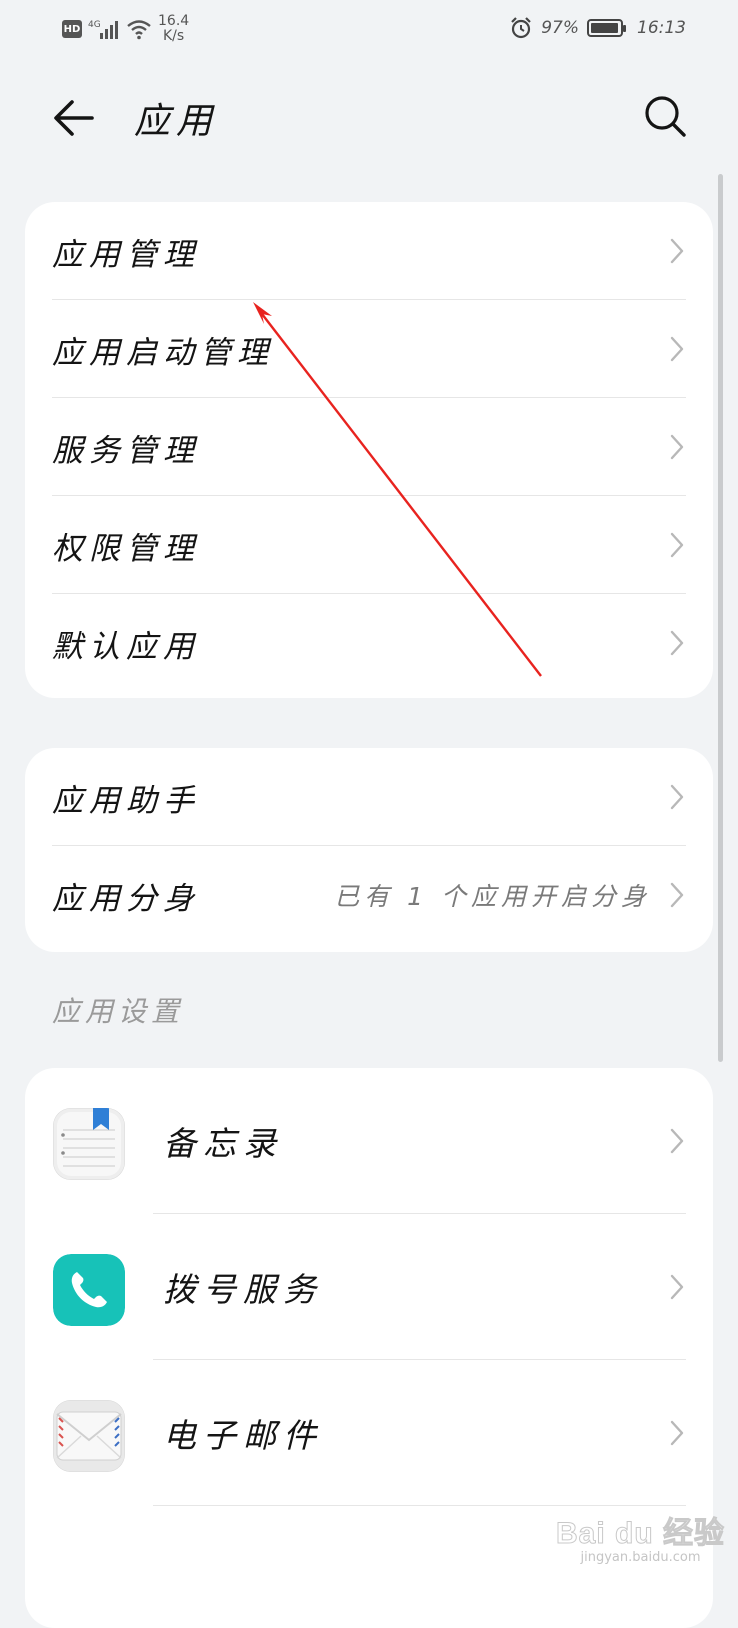  Describe the element at coordinates (661, 28) in the screenshot. I see `clock: 16:13` at that location.